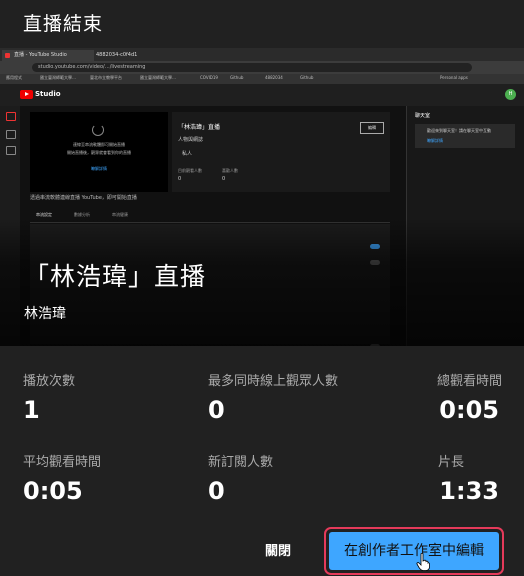  I want to click on info-title: 「林浩瑋」直播, so click(199, 127).